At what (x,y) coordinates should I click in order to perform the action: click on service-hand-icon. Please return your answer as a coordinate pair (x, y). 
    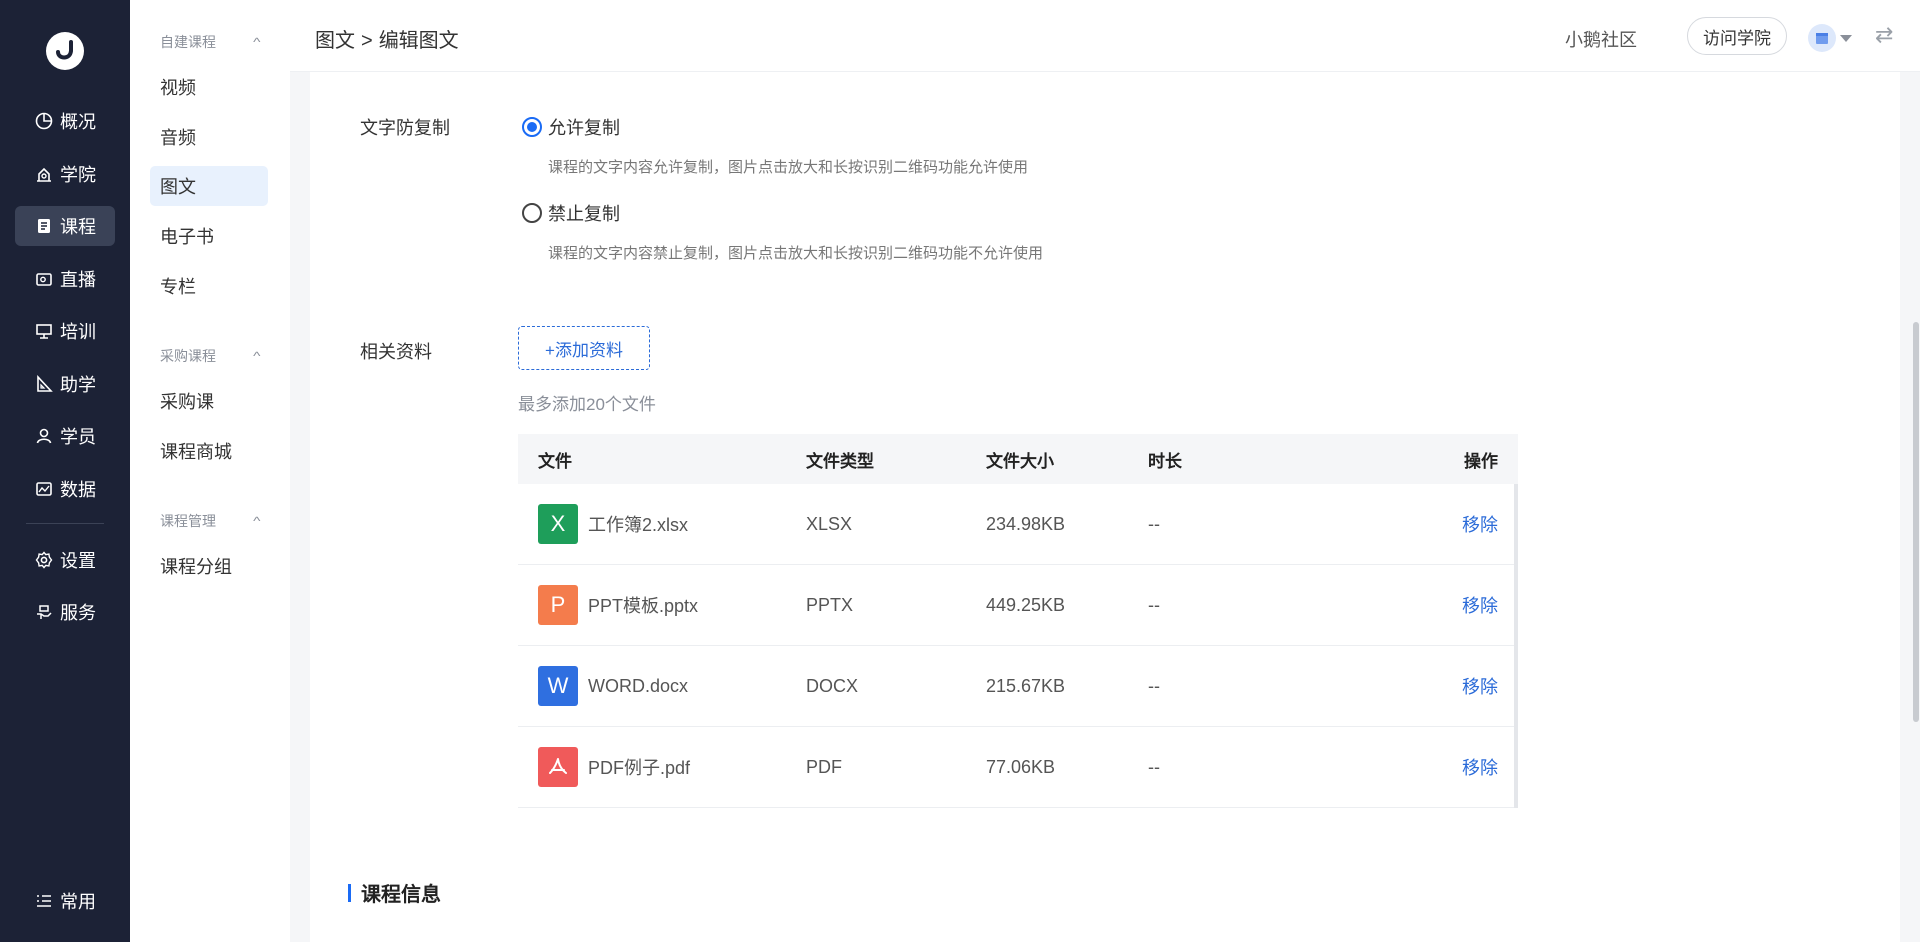
    Looking at the image, I should click on (44, 612).